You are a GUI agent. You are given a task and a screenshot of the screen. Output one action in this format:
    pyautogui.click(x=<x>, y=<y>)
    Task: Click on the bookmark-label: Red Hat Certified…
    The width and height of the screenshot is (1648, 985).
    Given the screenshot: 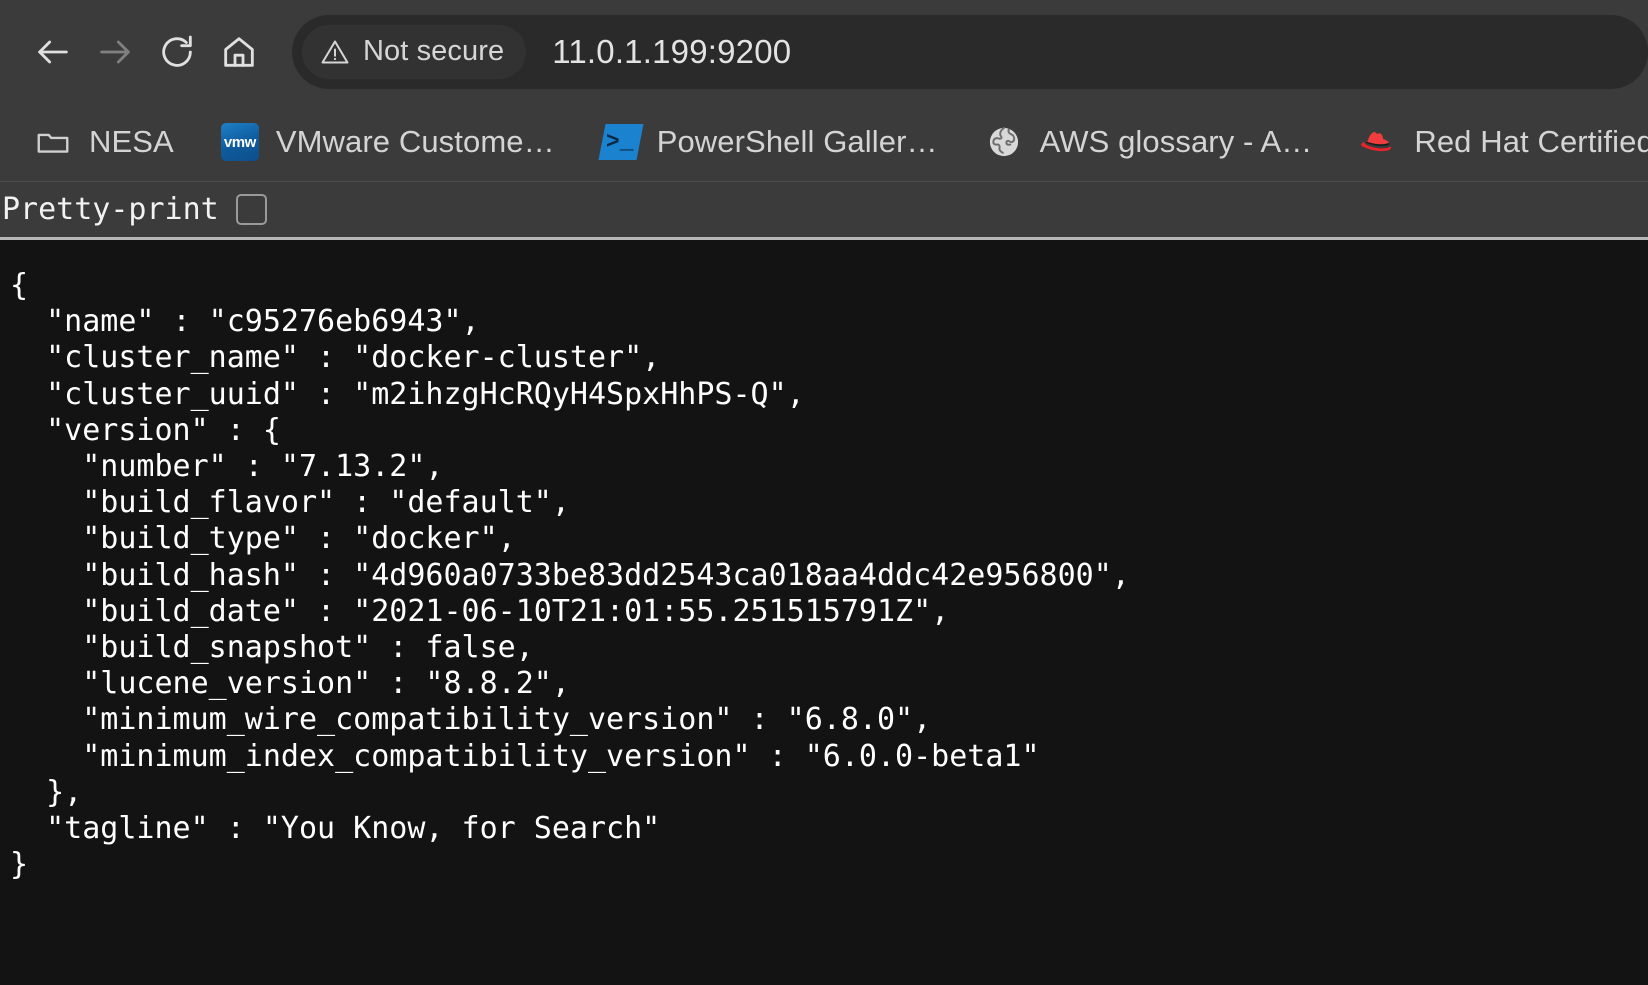 What is the action you would take?
    pyautogui.click(x=1531, y=141)
    